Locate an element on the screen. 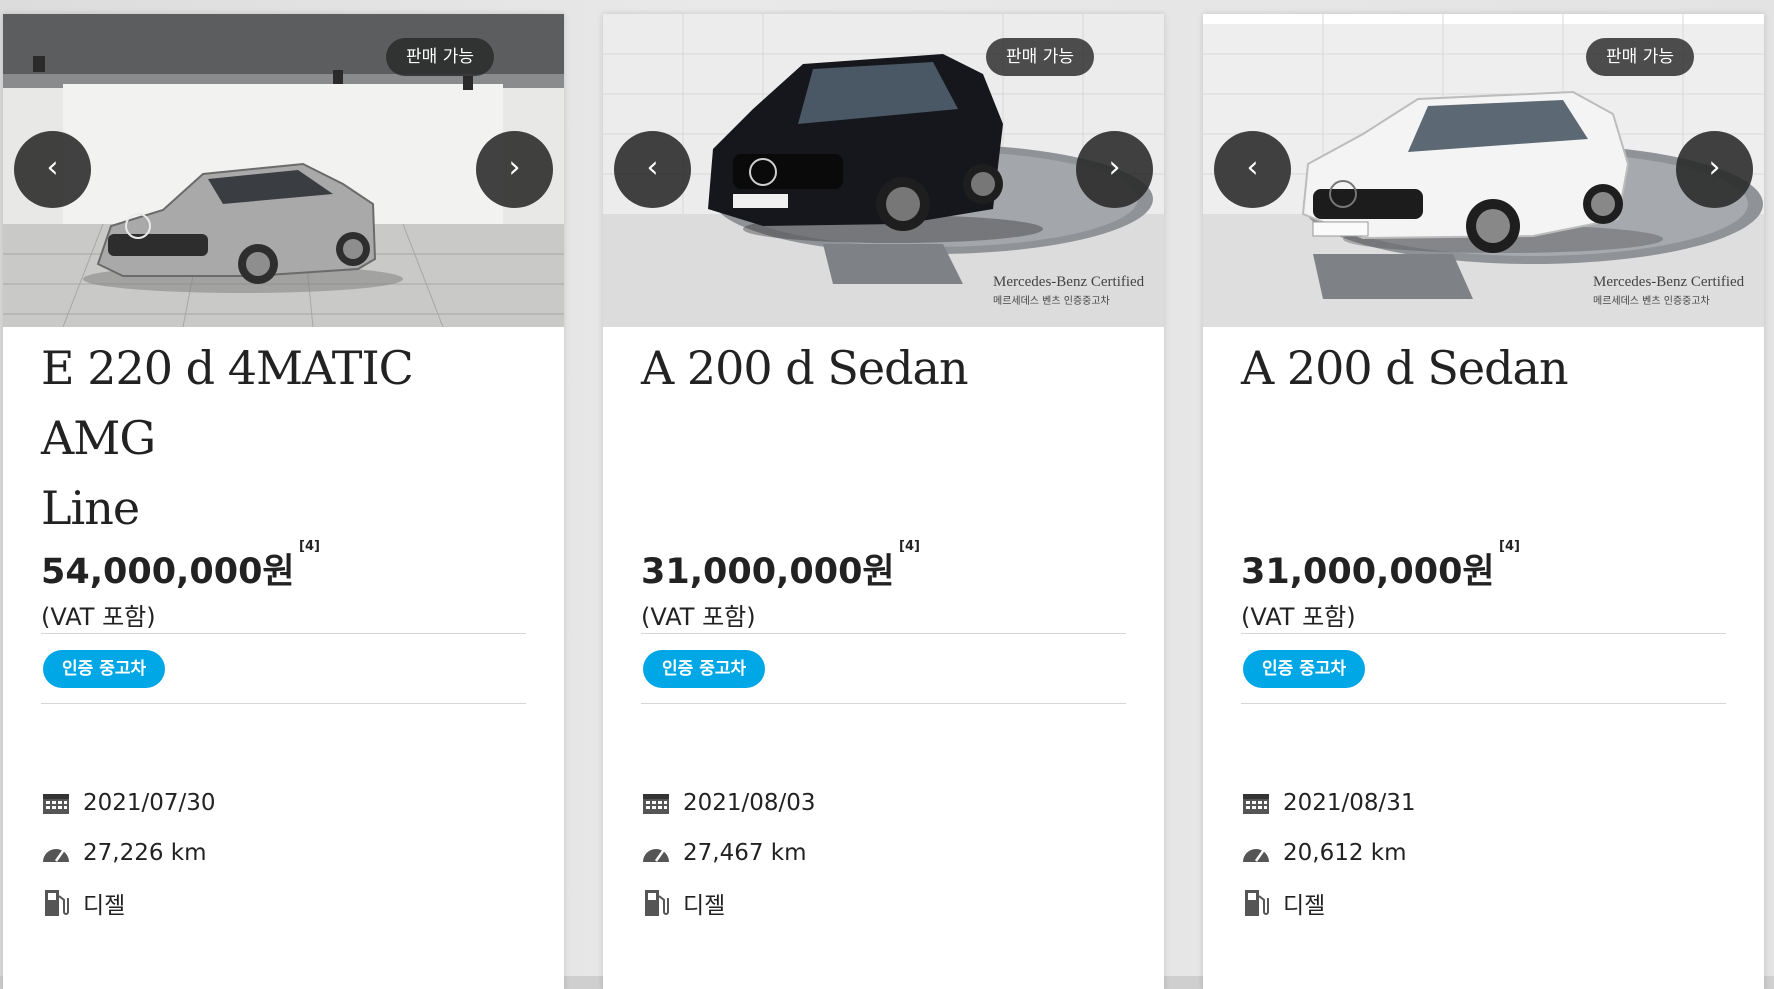 Image resolution: width=1774 pixels, height=989 pixels. image-gallery: 판매 가능 ‹ › is located at coordinates (283, 170).